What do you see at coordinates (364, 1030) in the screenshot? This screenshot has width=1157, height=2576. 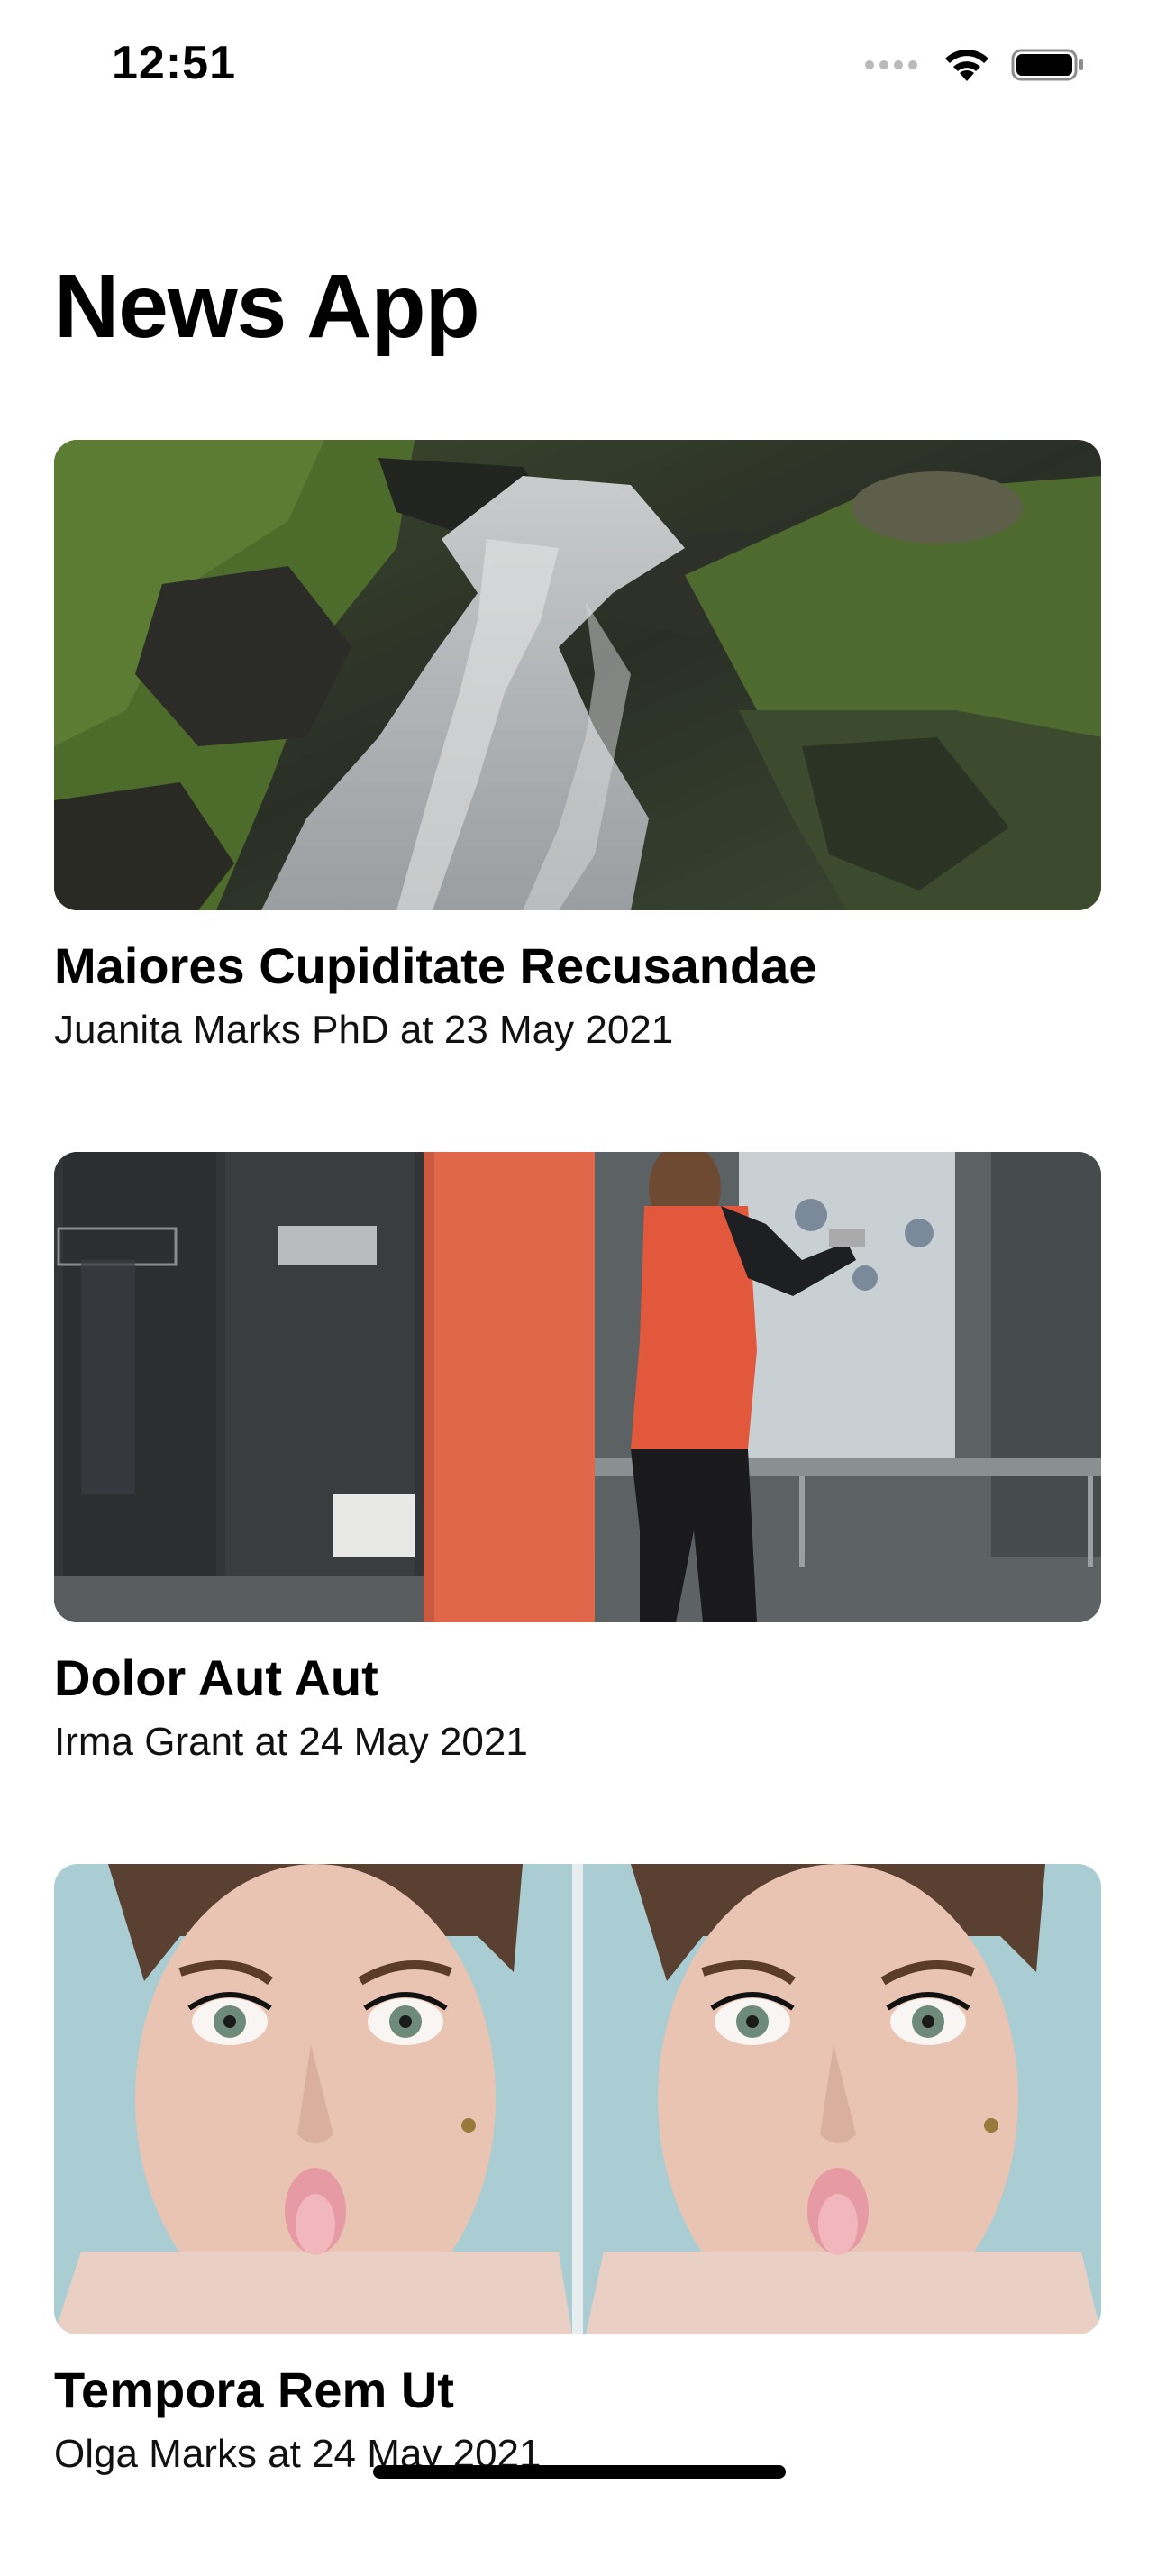 I see `article-meta: Juanita Marks PhD at 23 May 2021` at bounding box center [364, 1030].